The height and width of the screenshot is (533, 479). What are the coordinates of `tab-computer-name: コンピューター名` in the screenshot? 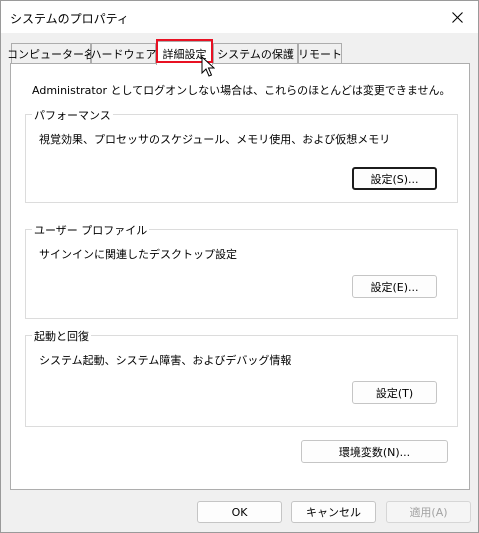 It's located at (51, 53).